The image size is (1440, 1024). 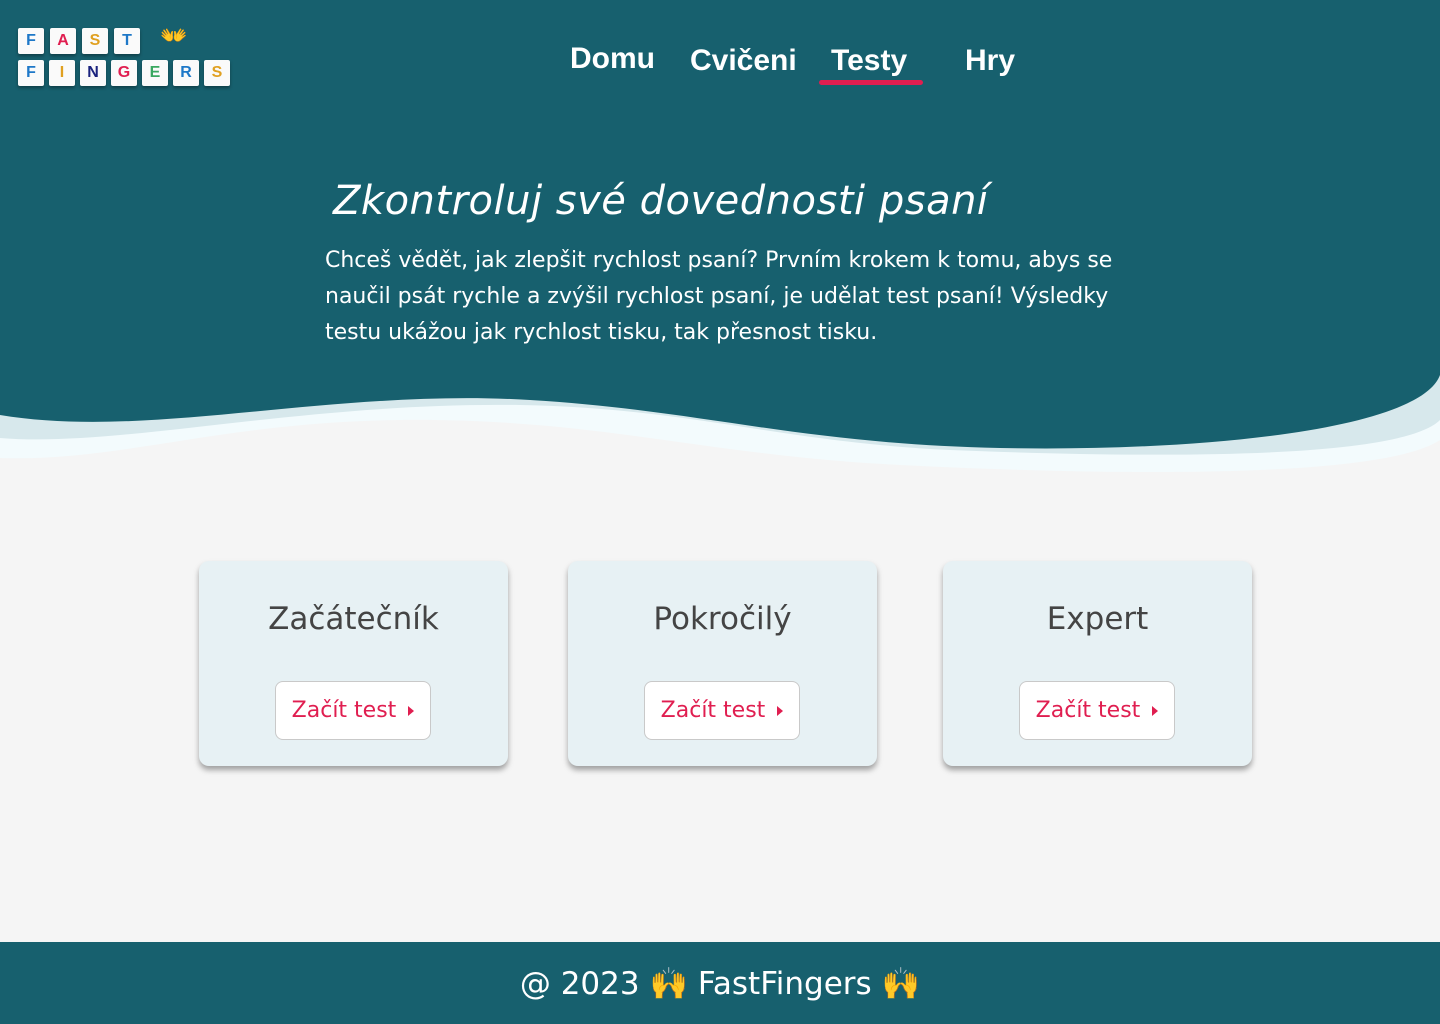 What do you see at coordinates (722, 663) in the screenshot?
I see `card-advanced: Pokročilý Začít test` at bounding box center [722, 663].